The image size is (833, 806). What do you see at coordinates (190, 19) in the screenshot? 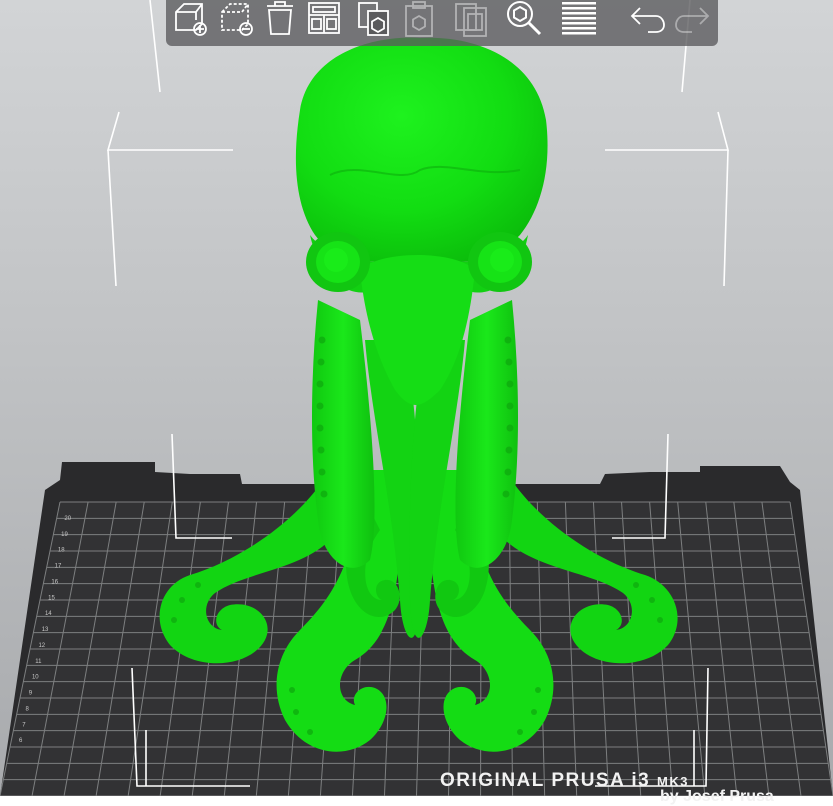
I see `add-object-icon` at bounding box center [190, 19].